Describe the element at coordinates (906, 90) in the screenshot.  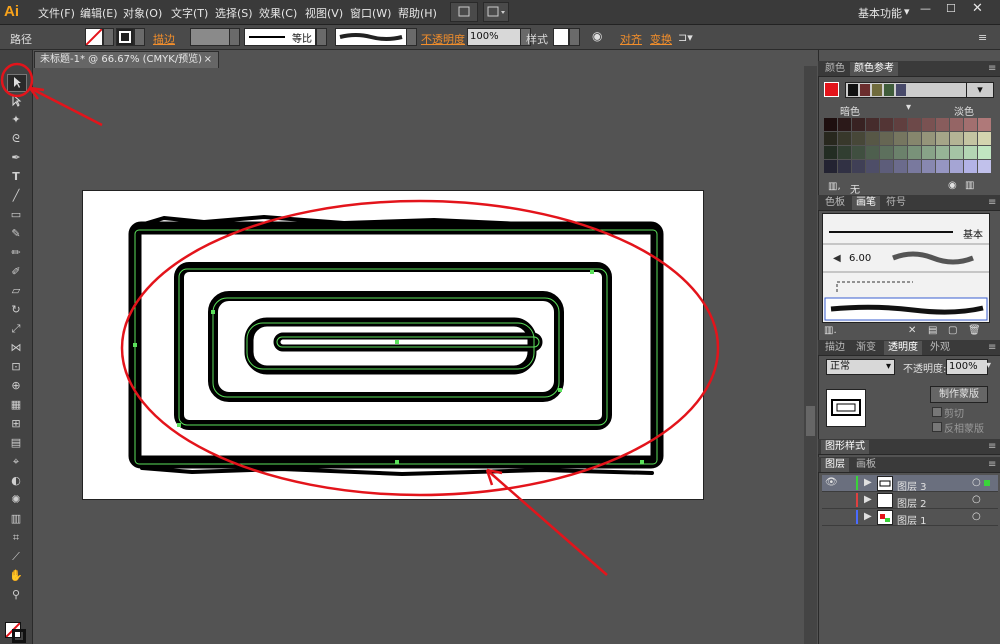
I see `harmony-rule-strip` at that location.